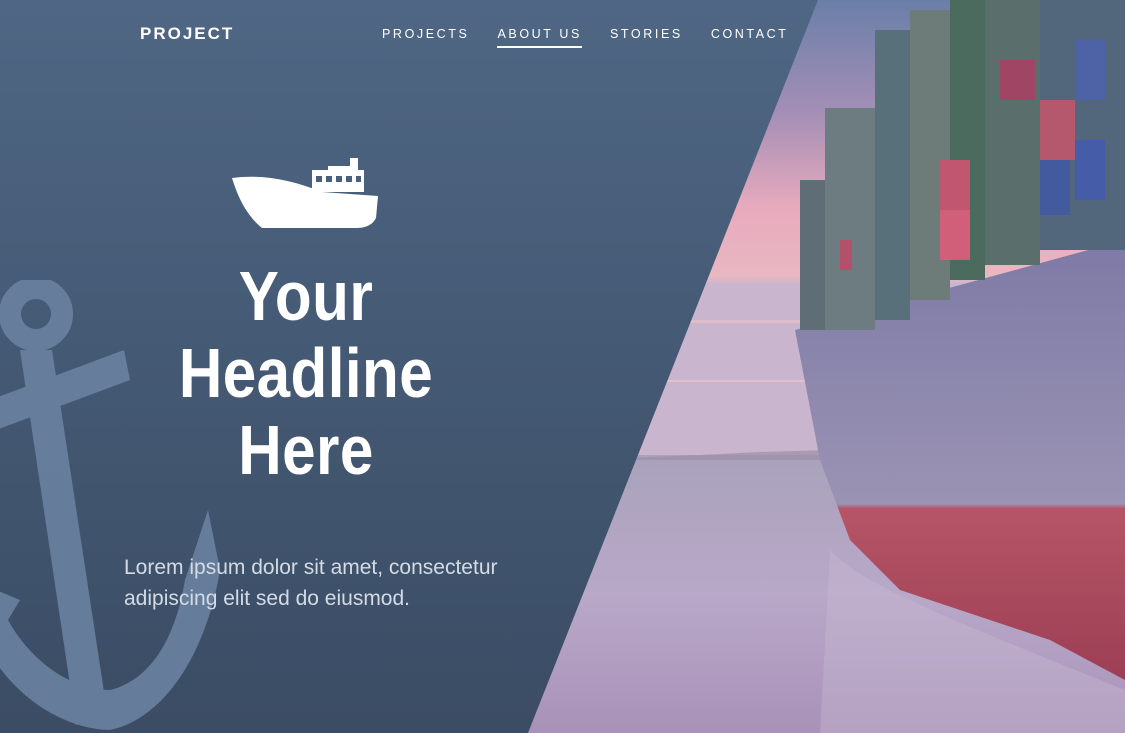 The image size is (1125, 733). Describe the element at coordinates (187, 34) in the screenshot. I see `brand-logo: PROJECT` at that location.